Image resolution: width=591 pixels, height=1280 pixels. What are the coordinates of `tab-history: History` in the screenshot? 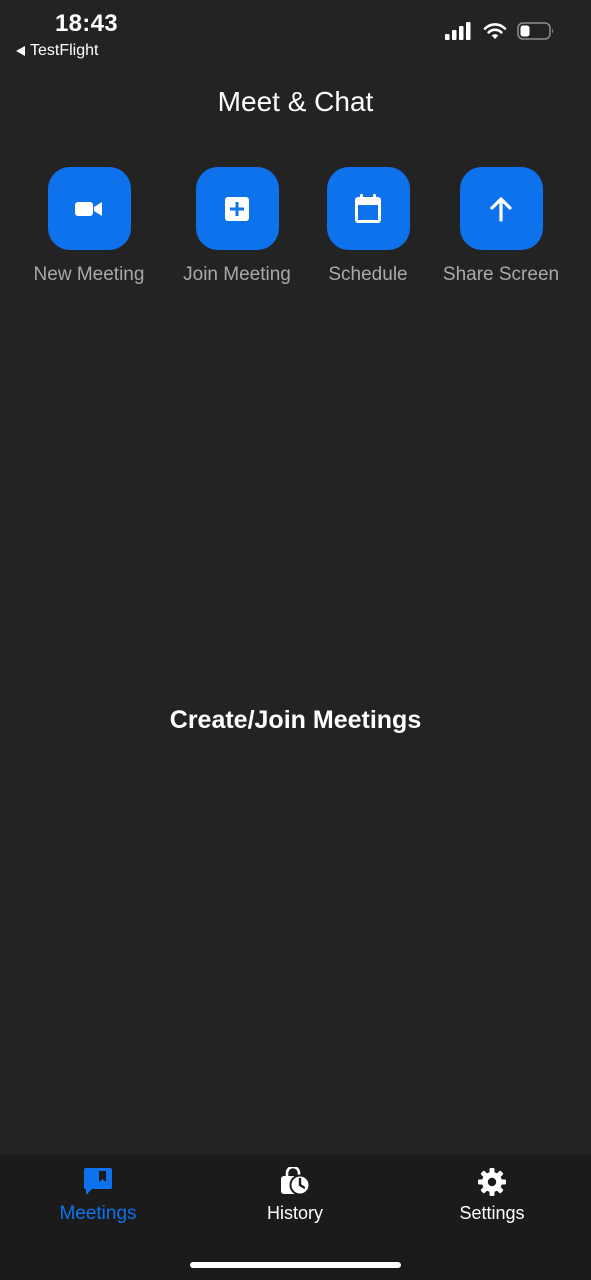 It's located at (295, 1195).